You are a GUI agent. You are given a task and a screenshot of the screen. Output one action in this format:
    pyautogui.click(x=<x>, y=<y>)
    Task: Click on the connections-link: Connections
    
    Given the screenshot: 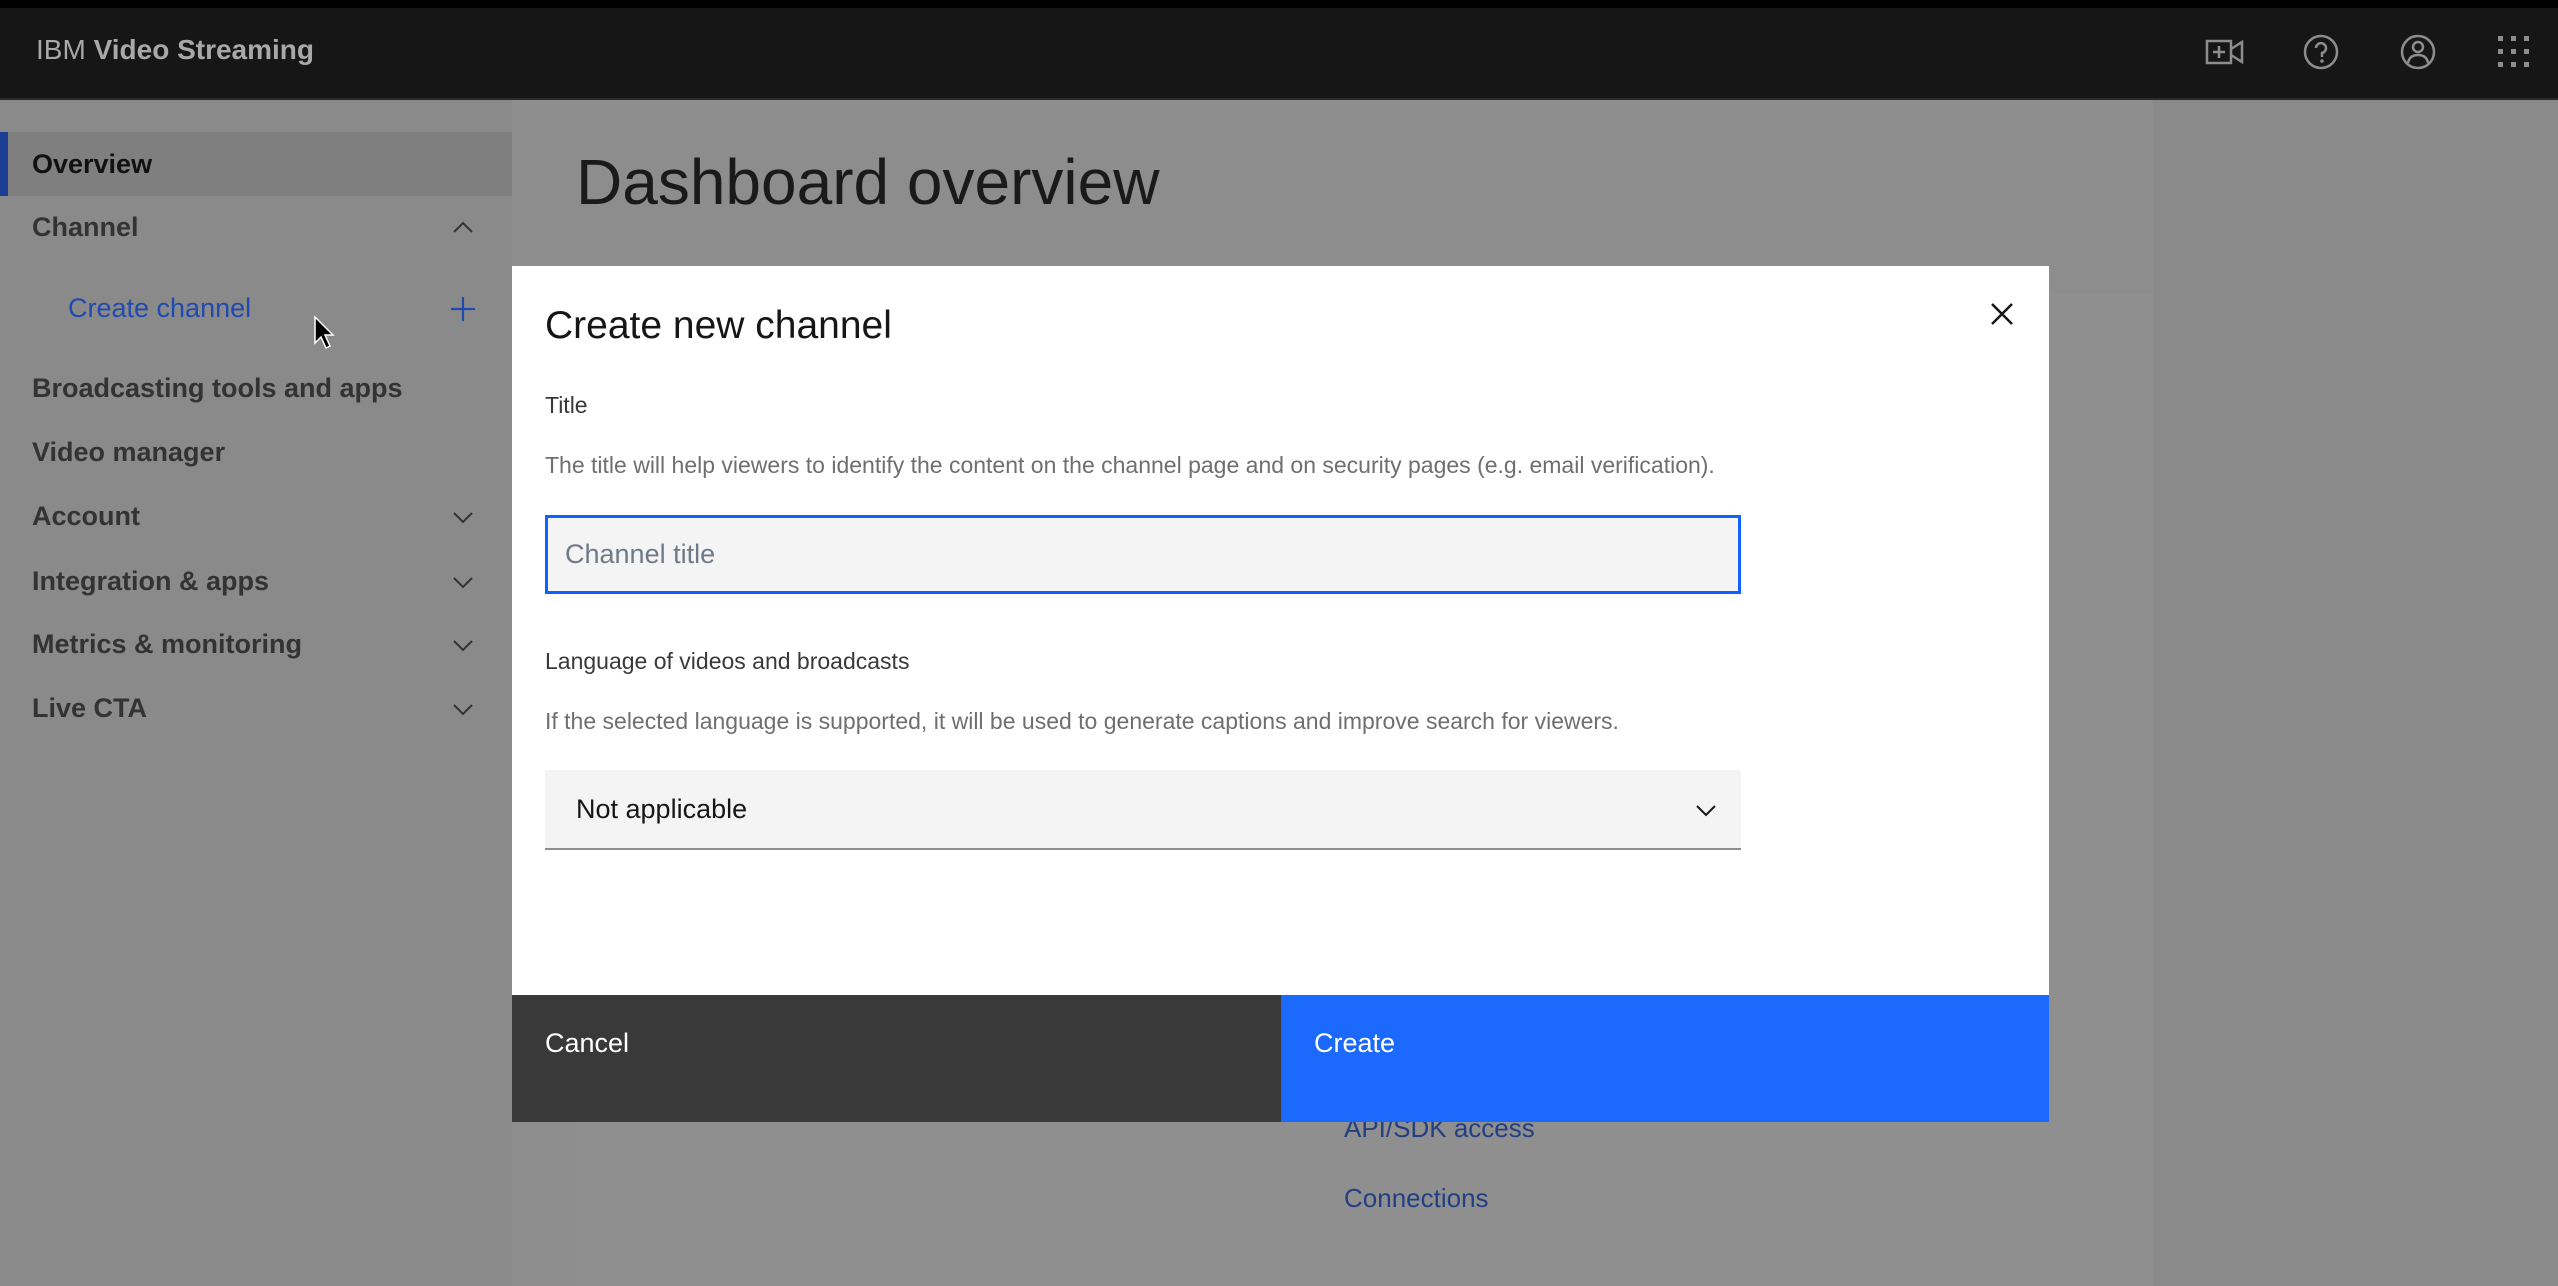 What is the action you would take?
    pyautogui.click(x=1416, y=1198)
    